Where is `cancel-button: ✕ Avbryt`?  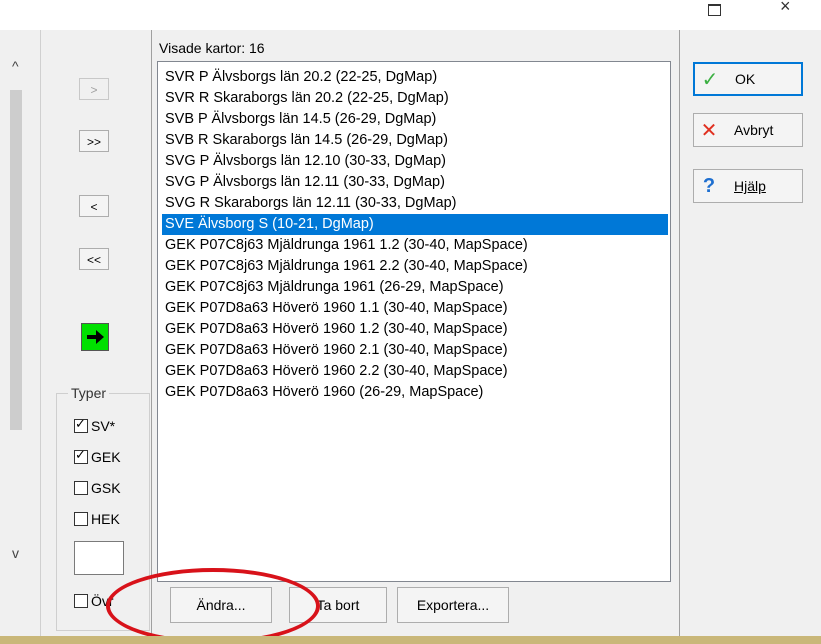
cancel-button: ✕ Avbryt is located at coordinates (748, 130).